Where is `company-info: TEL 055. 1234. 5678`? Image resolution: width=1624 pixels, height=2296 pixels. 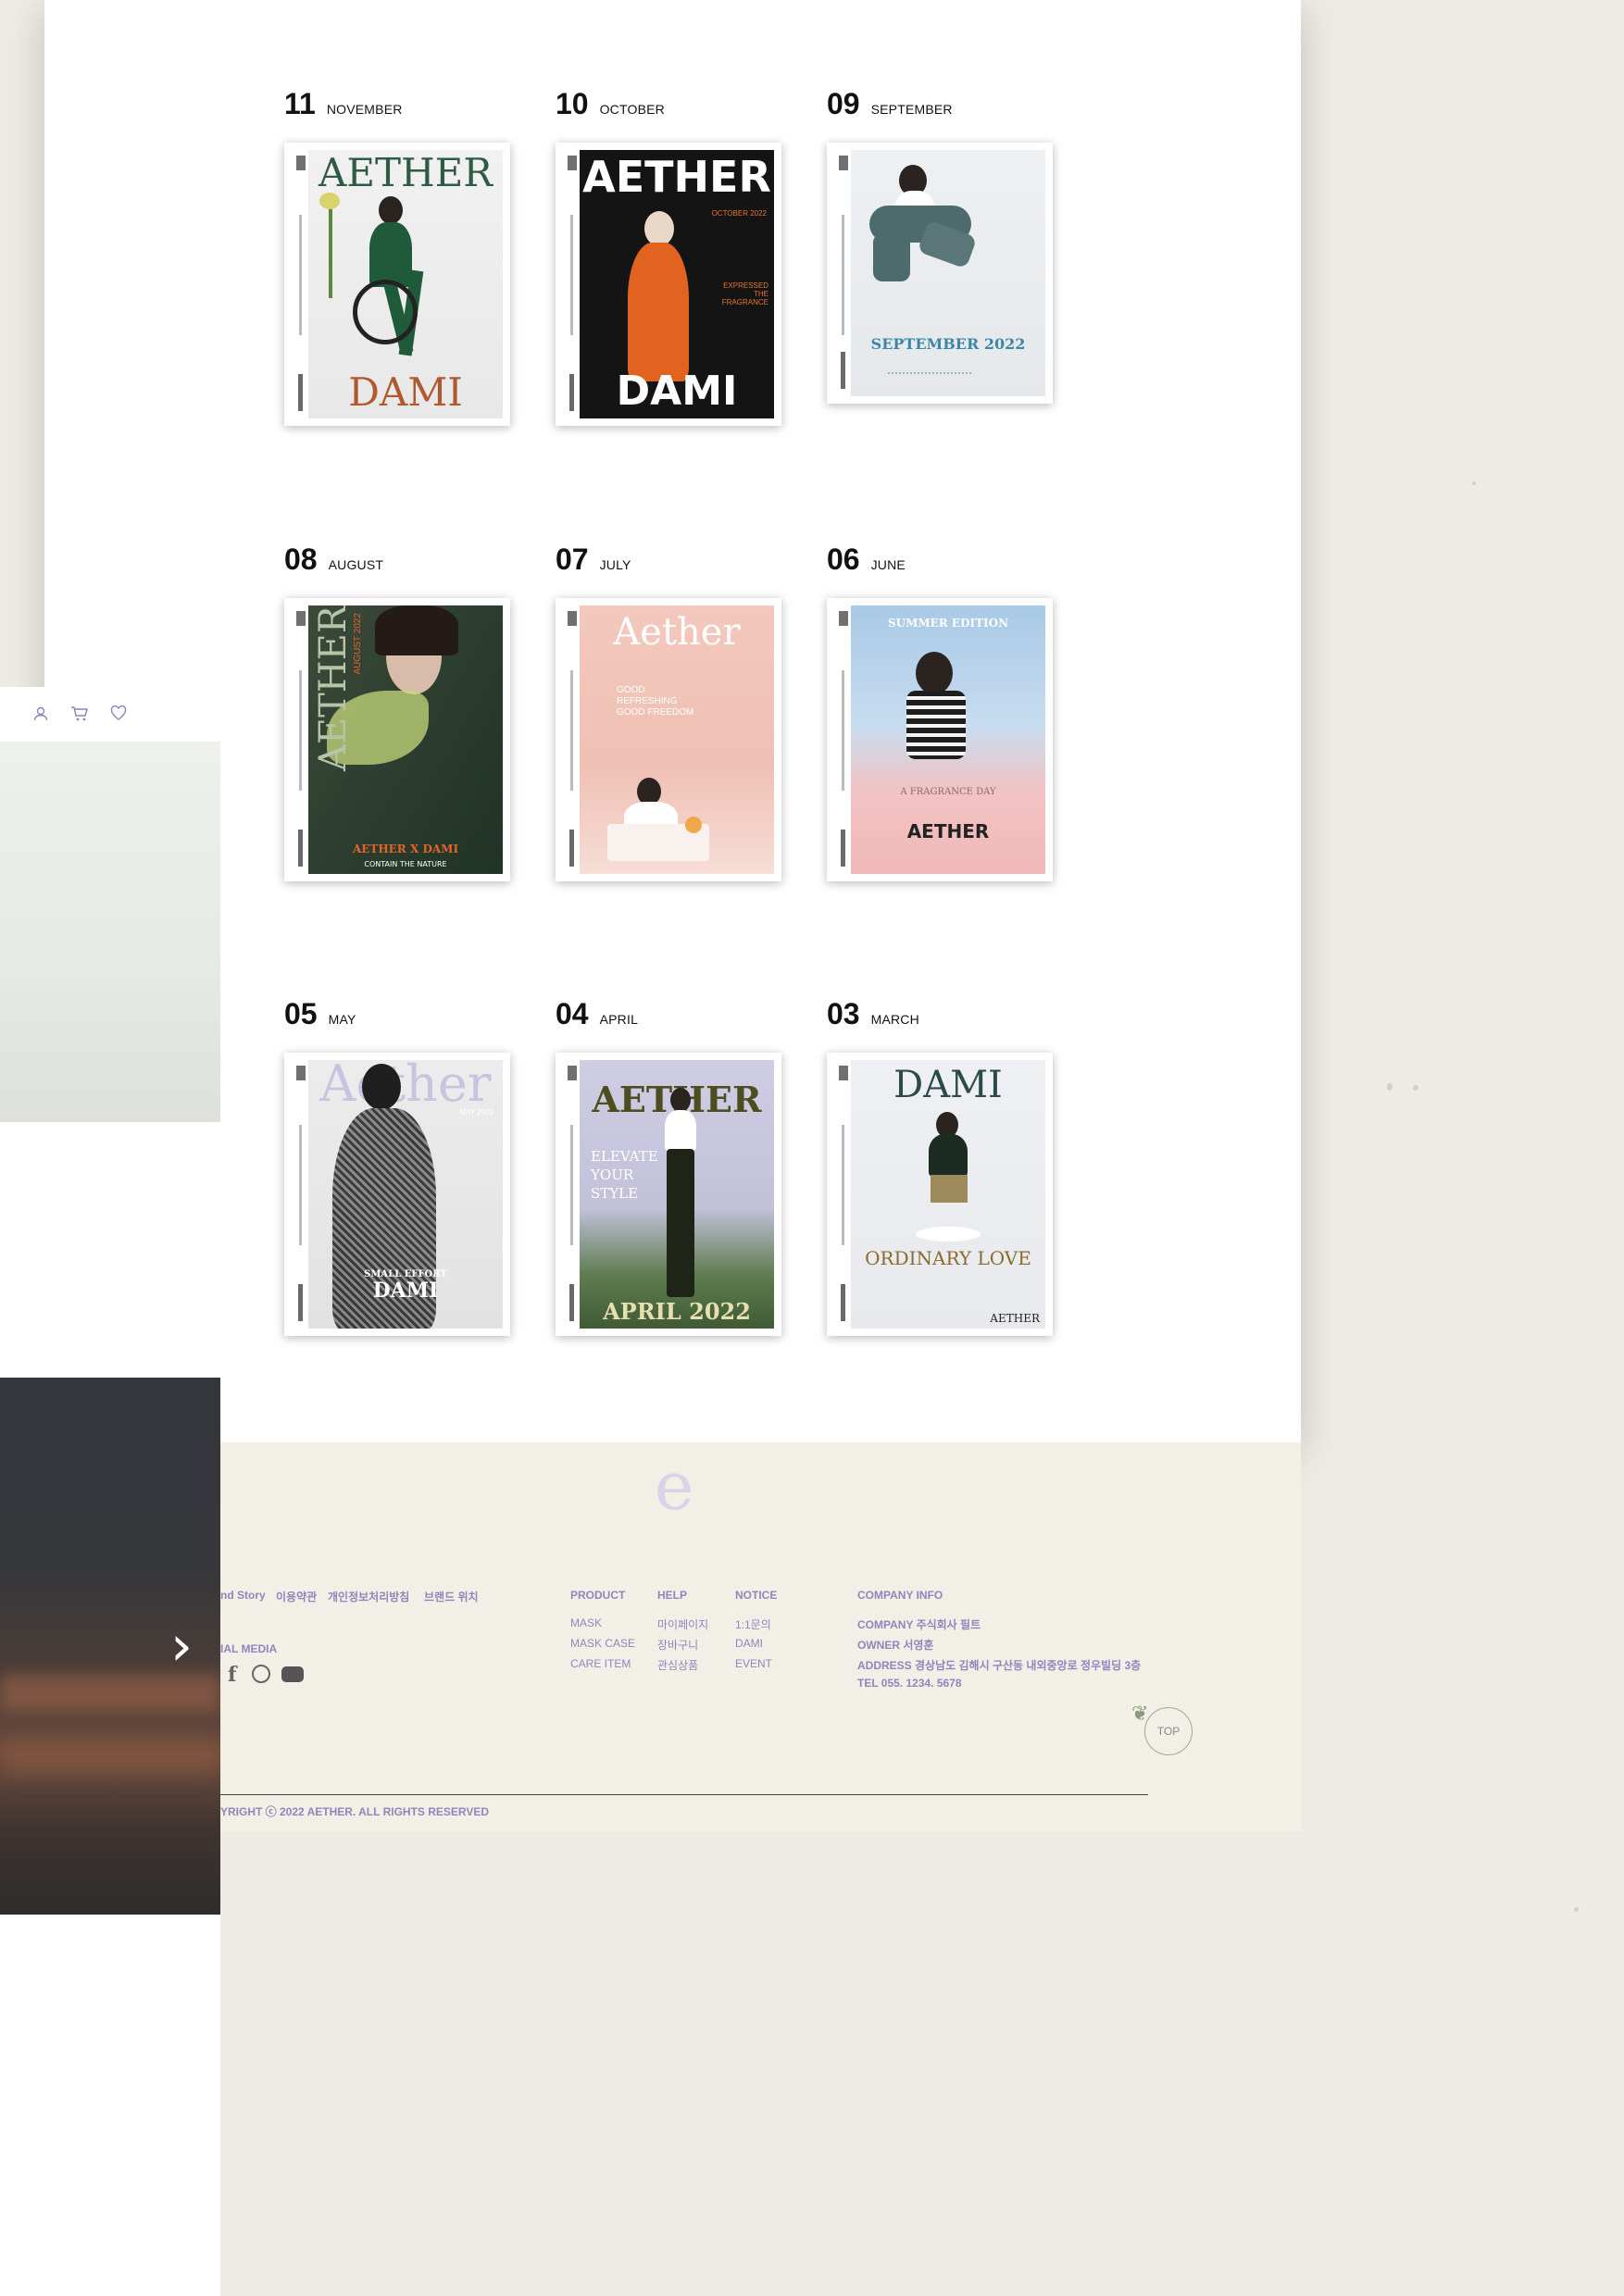
company-info: TEL 055. 1234. 5678 is located at coordinates (909, 1683).